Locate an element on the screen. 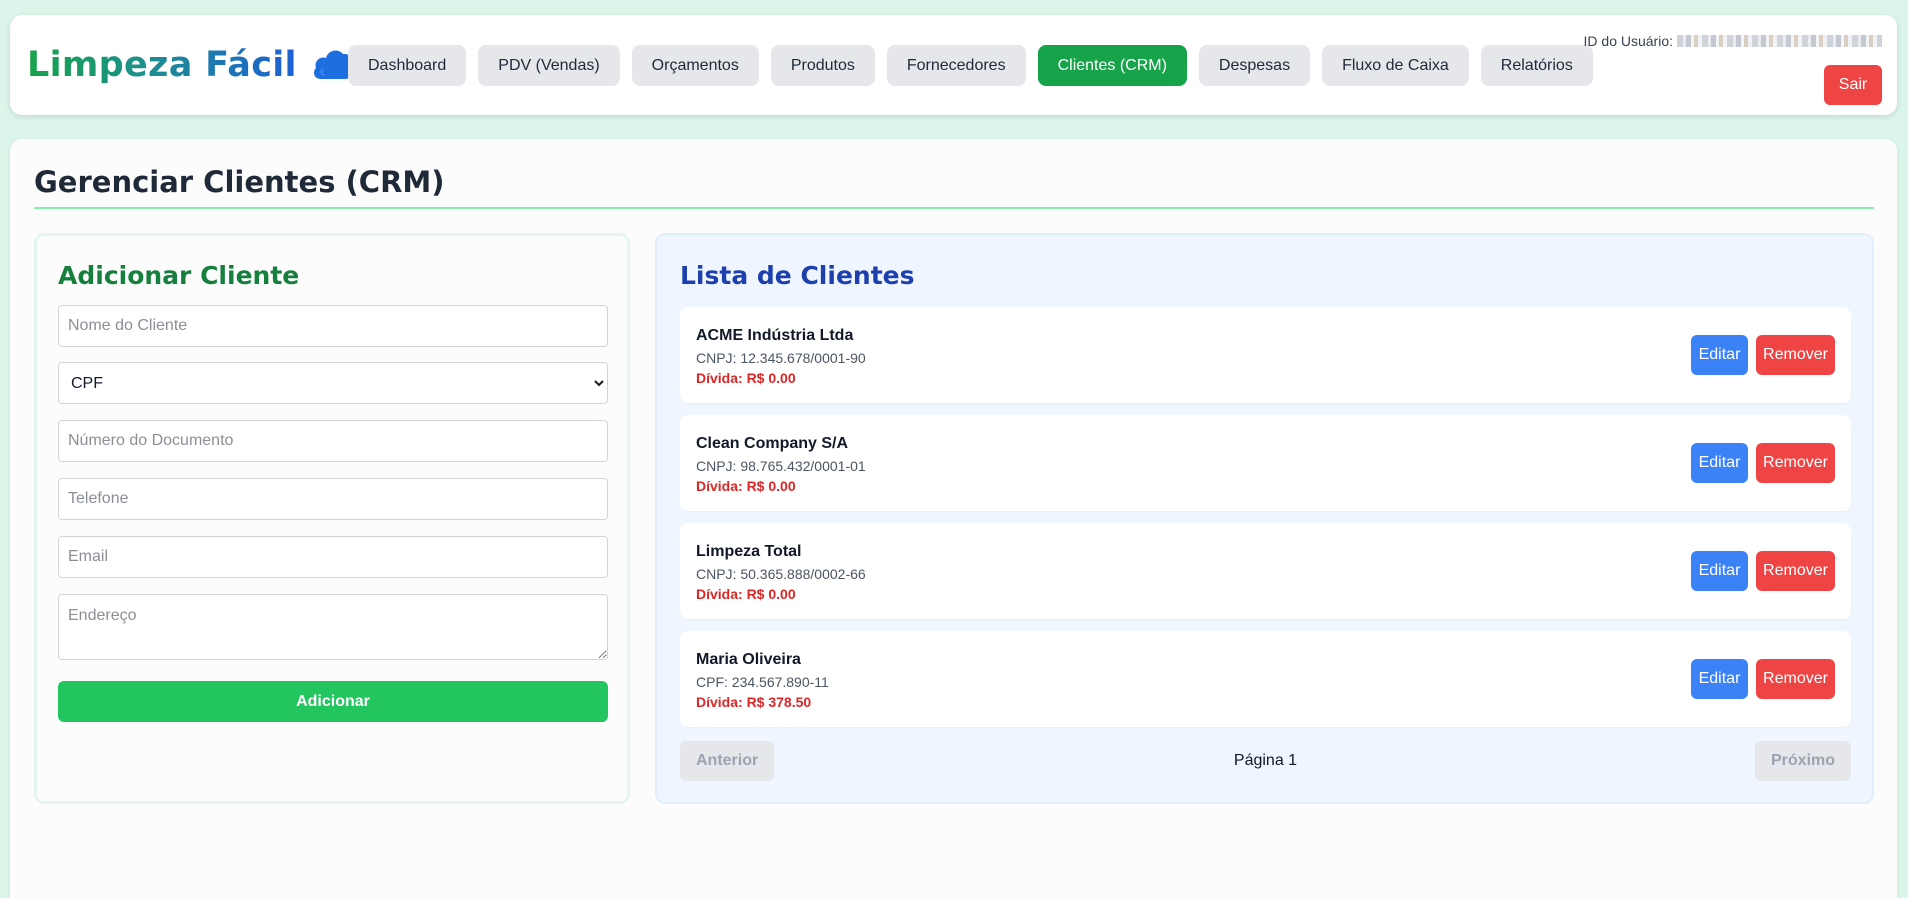 The width and height of the screenshot is (1908, 898). add-client-button: Adicionar is located at coordinates (333, 701).